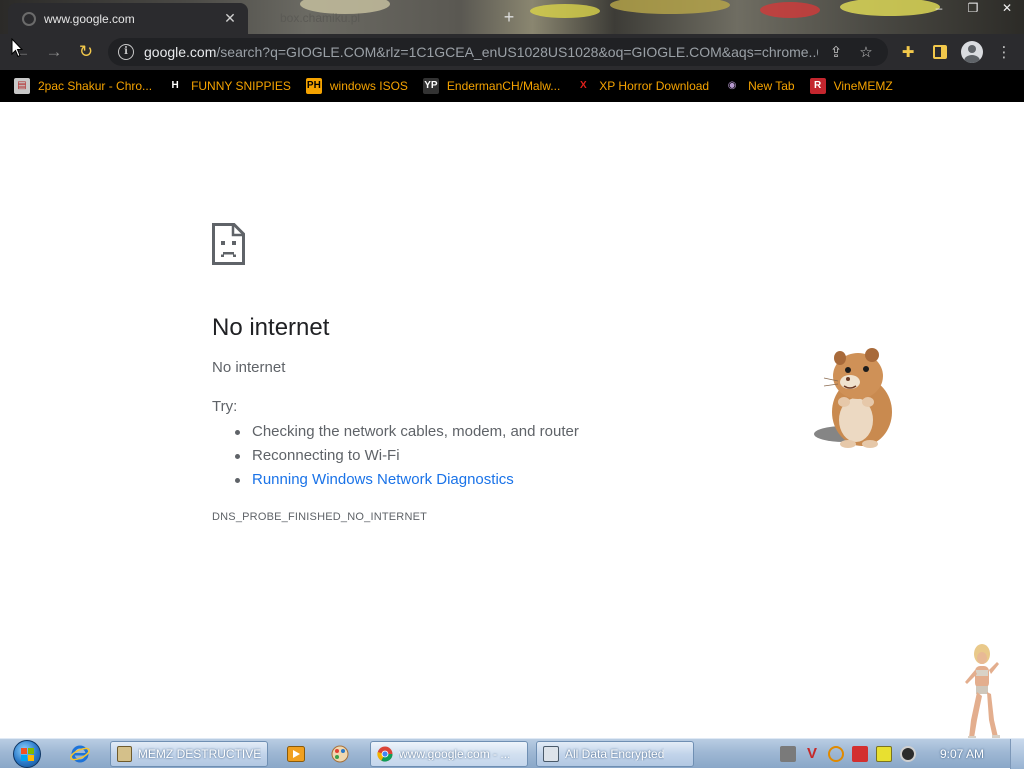 The image size is (1024, 769). I want to click on bookmark-icon-2pac: ▤, so click(22, 86).